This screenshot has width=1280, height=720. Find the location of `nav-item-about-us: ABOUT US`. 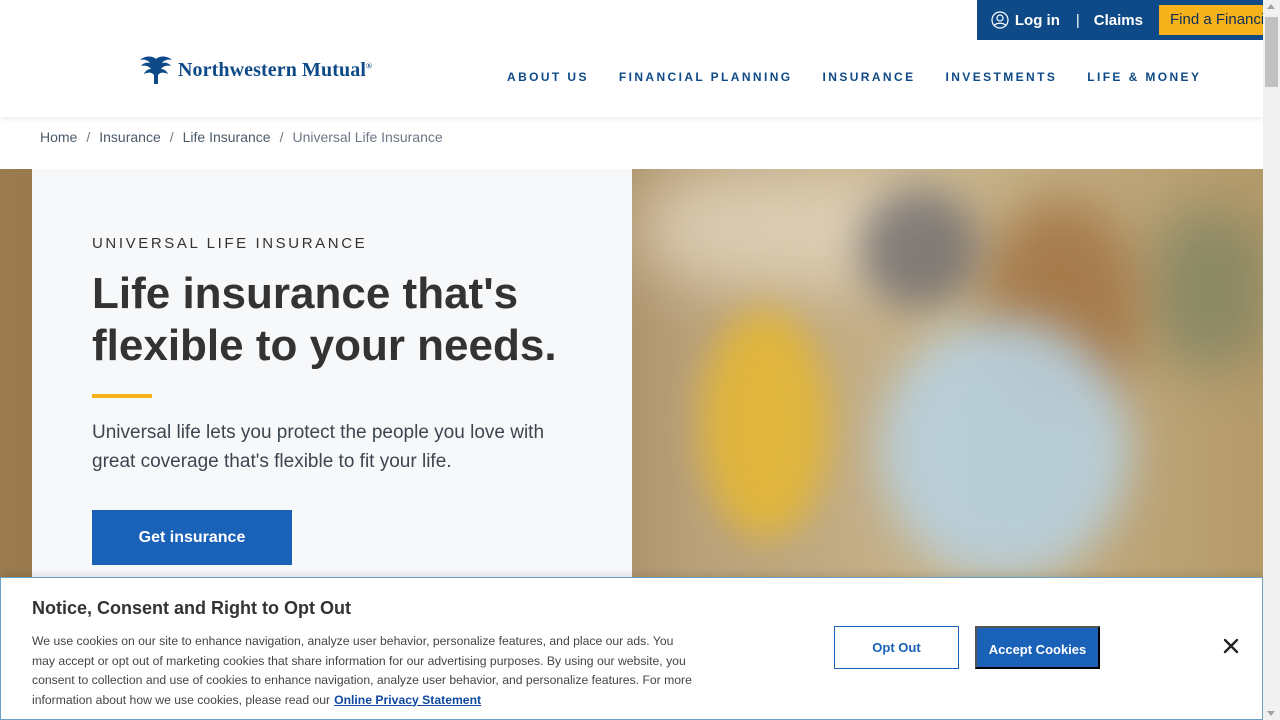

nav-item-about-us: ABOUT US is located at coordinates (548, 77).